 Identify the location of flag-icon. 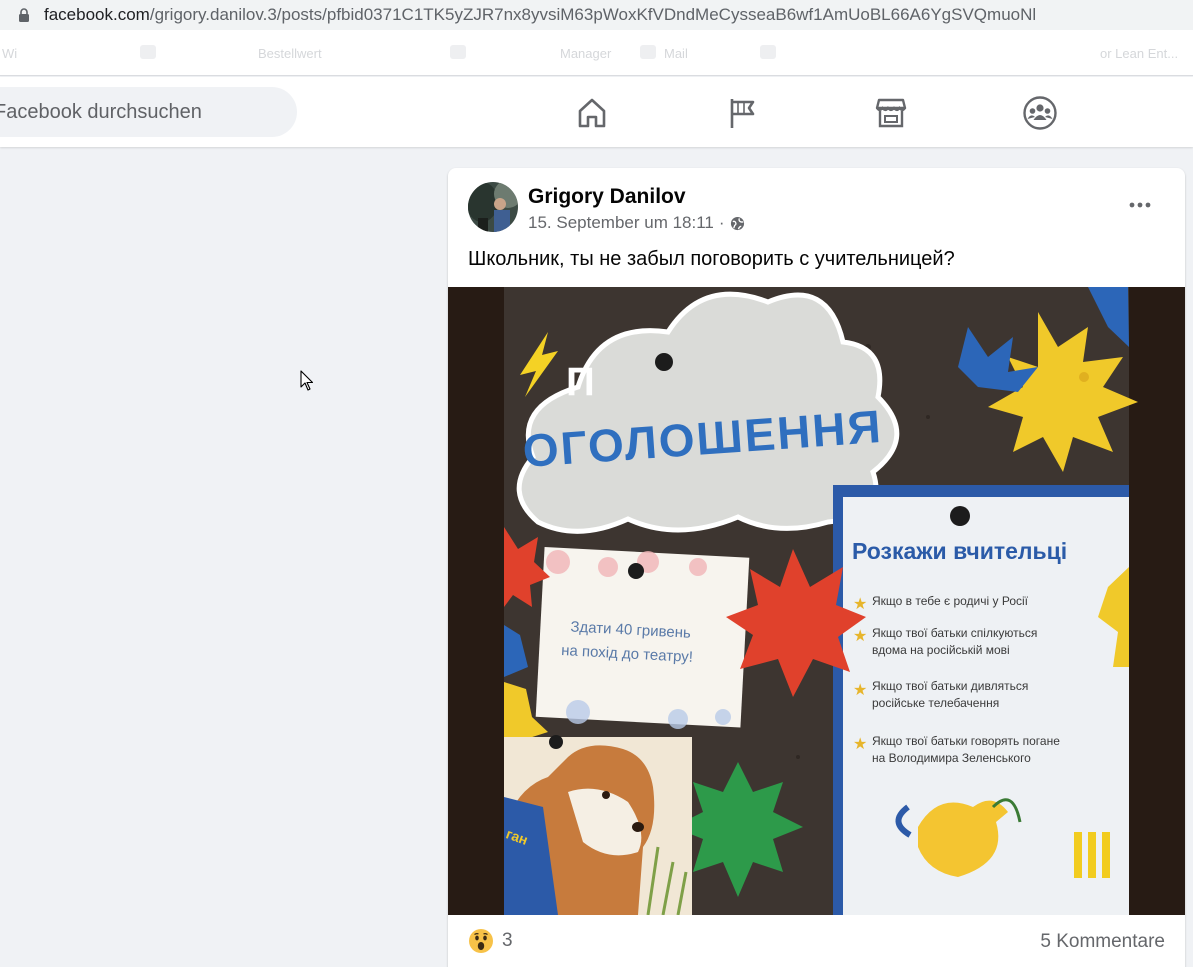
(742, 113).